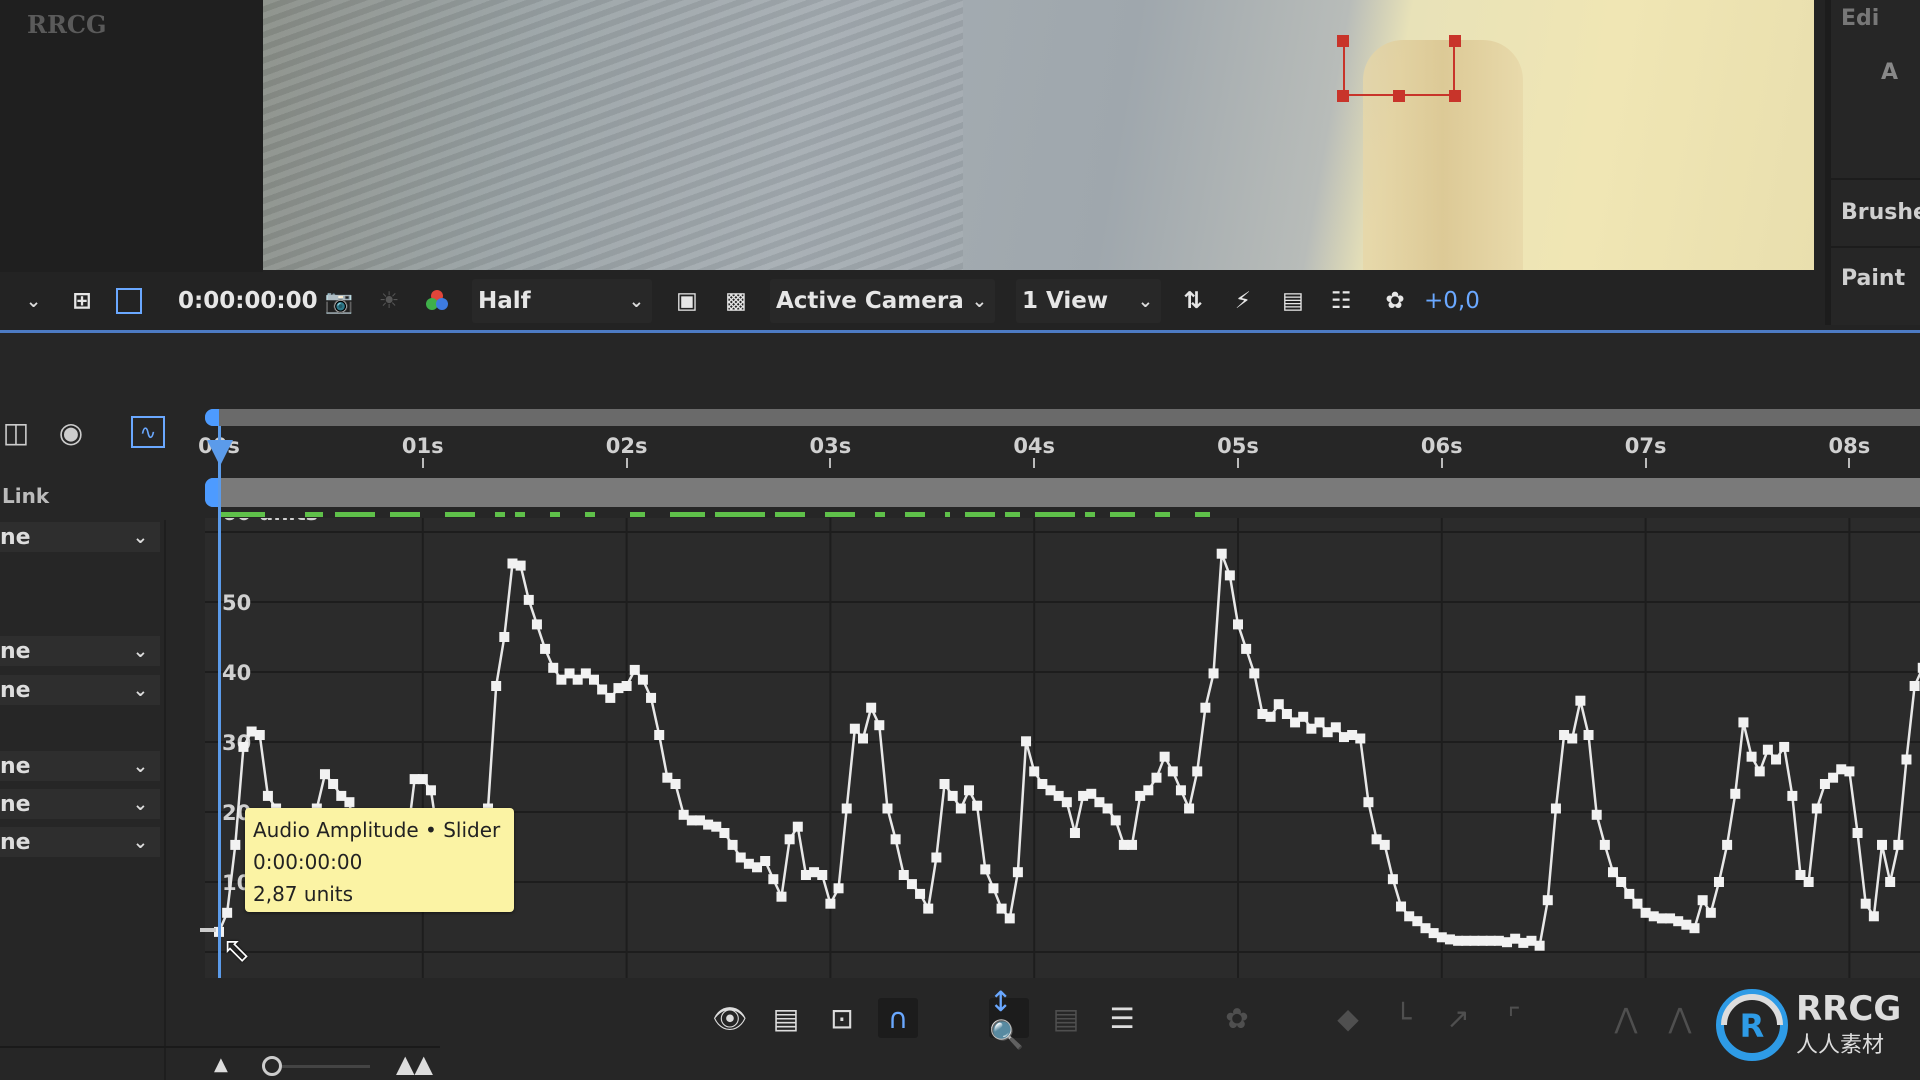 The height and width of the screenshot is (1080, 1920). What do you see at coordinates (1889, 72) in the screenshot?
I see `panel-tab-a: A` at bounding box center [1889, 72].